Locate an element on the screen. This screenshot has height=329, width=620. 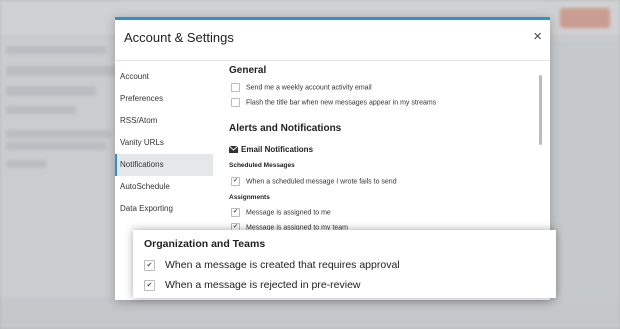
option-label: Send me a weekly account activity email is located at coordinates (309, 88).